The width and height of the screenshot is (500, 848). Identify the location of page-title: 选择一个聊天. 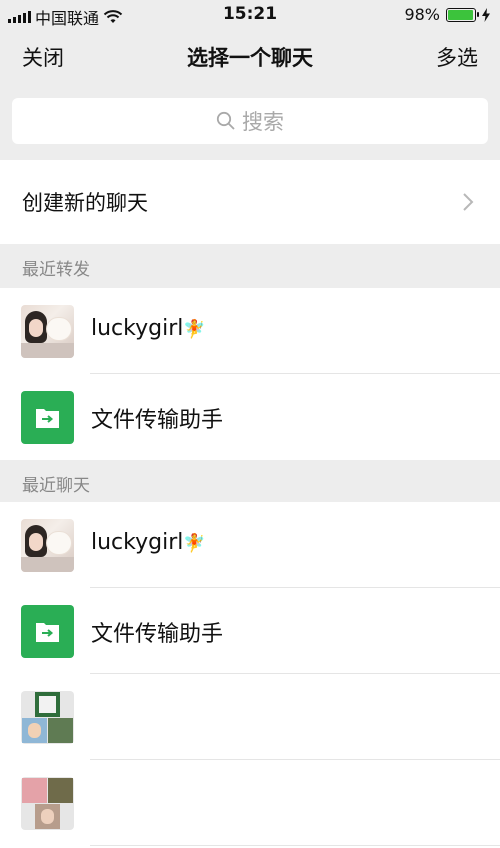
(250, 58).